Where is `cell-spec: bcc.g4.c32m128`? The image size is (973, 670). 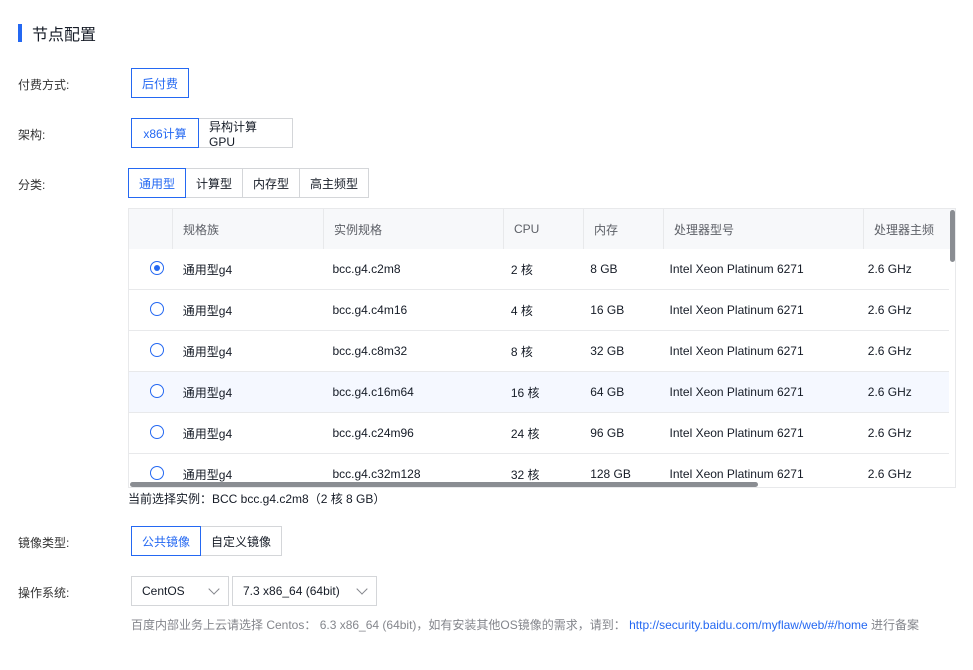
cell-spec: bcc.g4.c32m128 is located at coordinates (376, 474).